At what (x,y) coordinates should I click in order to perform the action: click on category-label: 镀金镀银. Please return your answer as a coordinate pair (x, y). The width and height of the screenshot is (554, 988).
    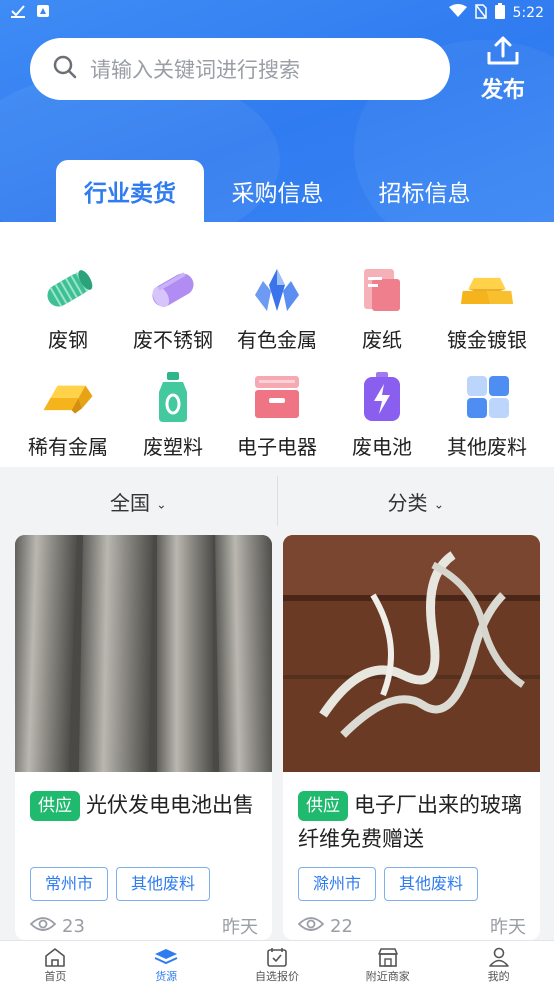
    Looking at the image, I should click on (487, 340).